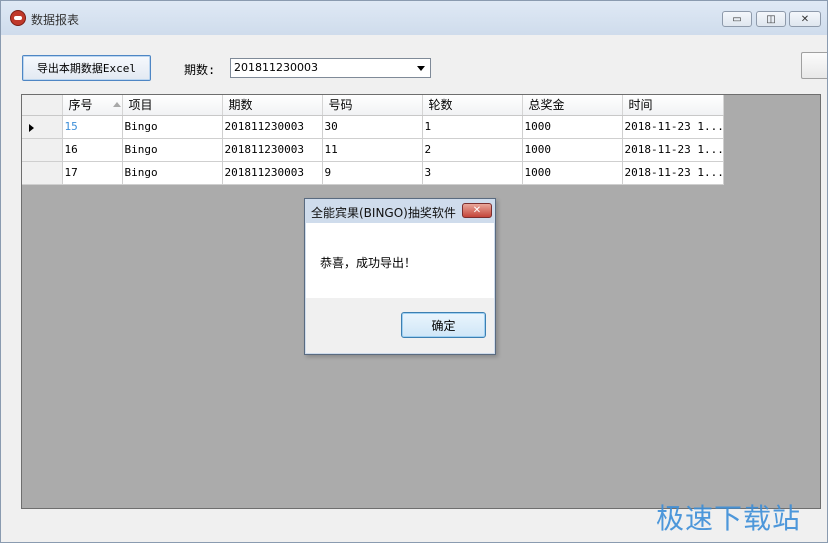  I want to click on minimize-icon: ▭, so click(737, 19).